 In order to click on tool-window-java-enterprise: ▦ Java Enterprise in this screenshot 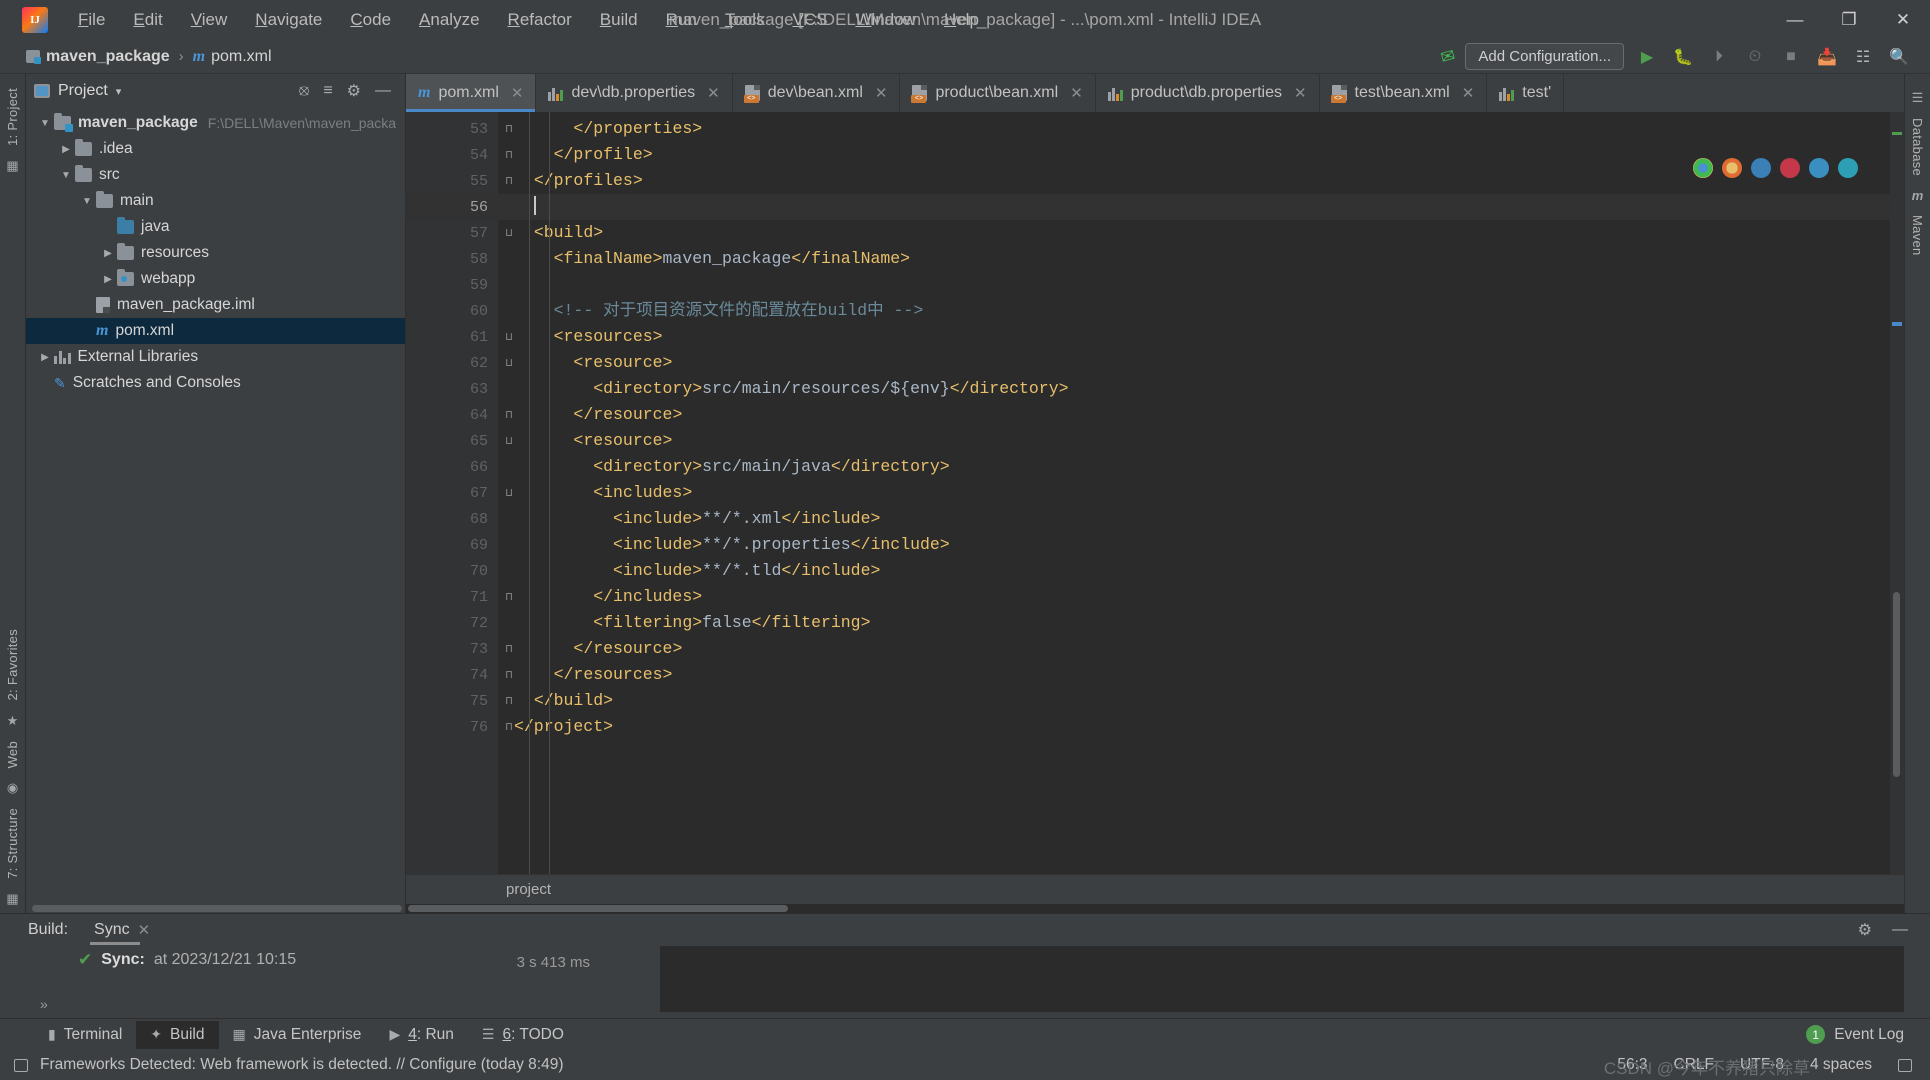, I will do `click(297, 1035)`.